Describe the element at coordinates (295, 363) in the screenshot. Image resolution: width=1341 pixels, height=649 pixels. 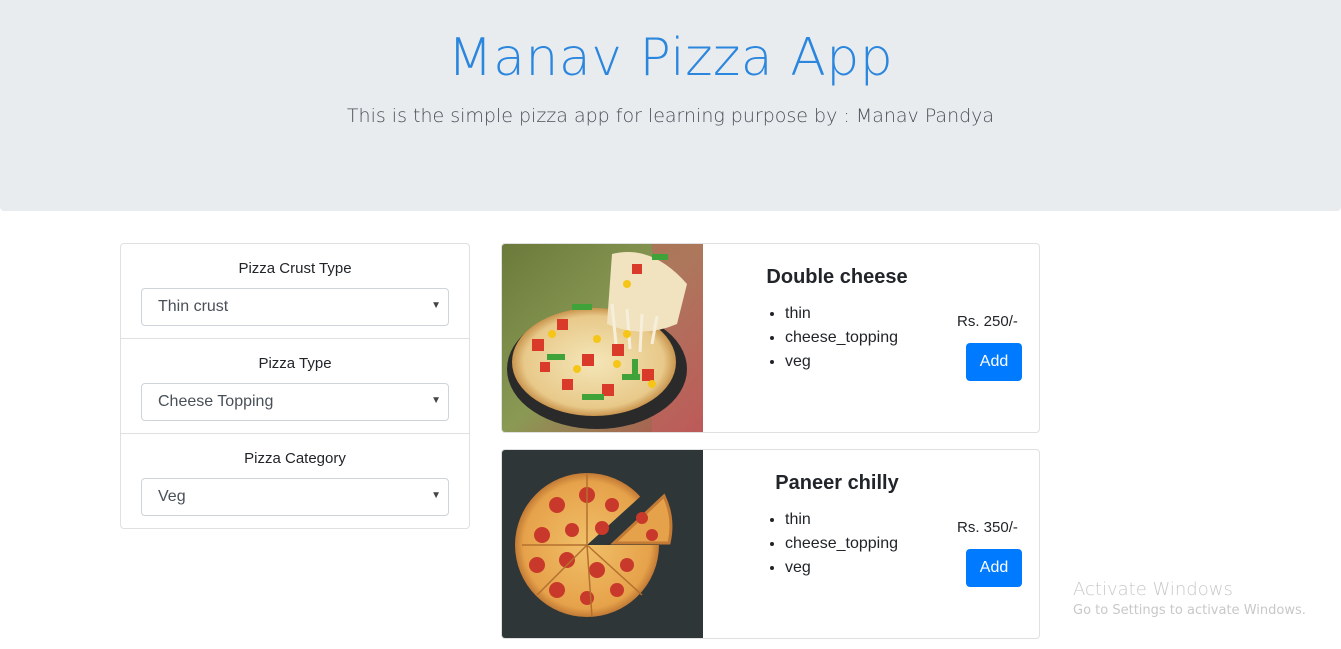
I see `filter-label: Pizza Type` at that location.